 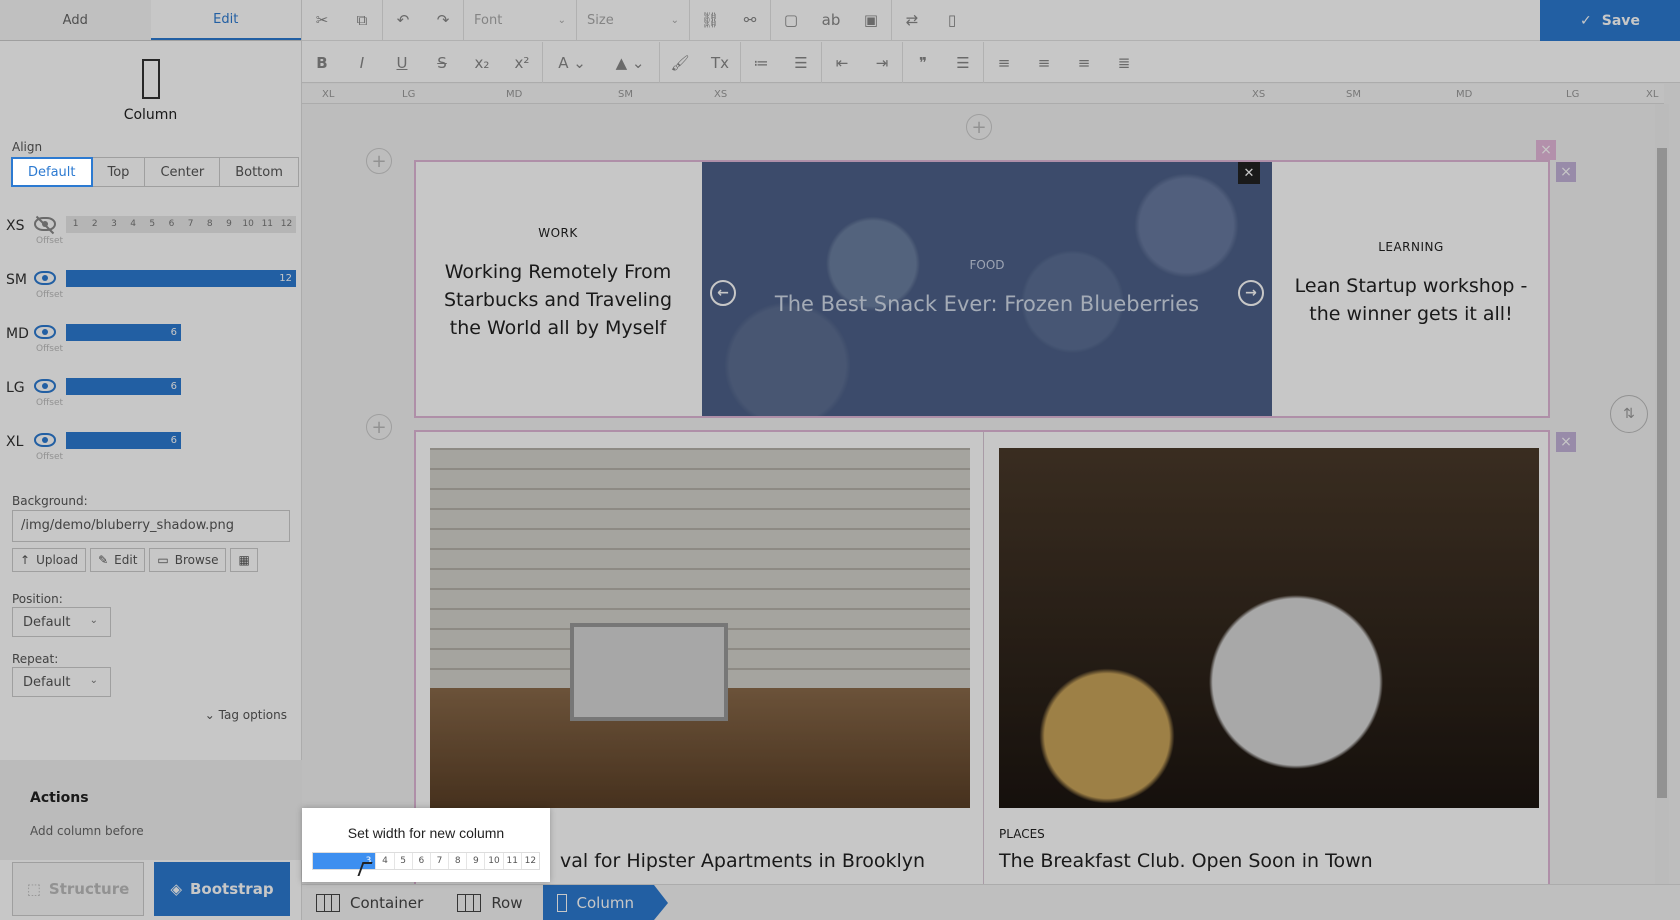 I want to click on upload-button: ↑ Upload, so click(x=49, y=560).